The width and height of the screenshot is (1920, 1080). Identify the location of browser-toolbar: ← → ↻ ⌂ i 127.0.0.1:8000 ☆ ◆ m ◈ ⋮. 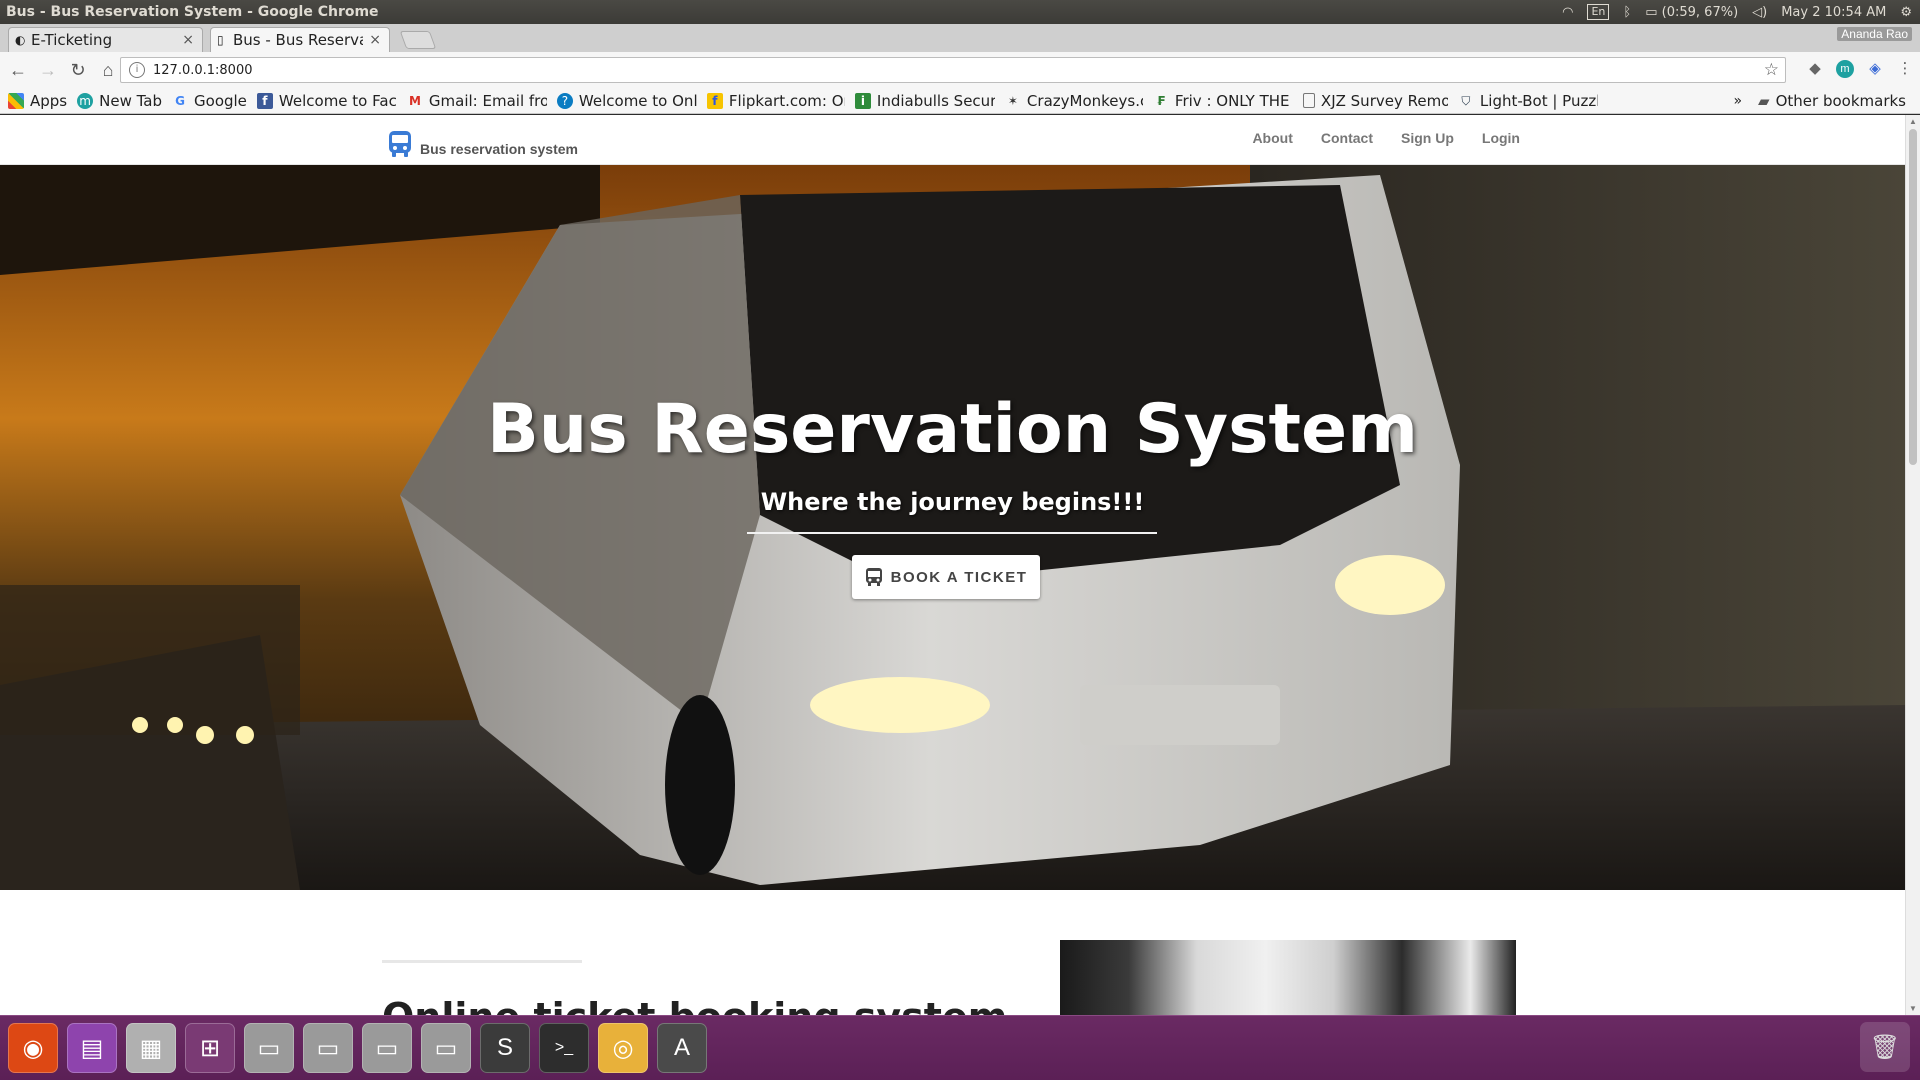
(960, 70).